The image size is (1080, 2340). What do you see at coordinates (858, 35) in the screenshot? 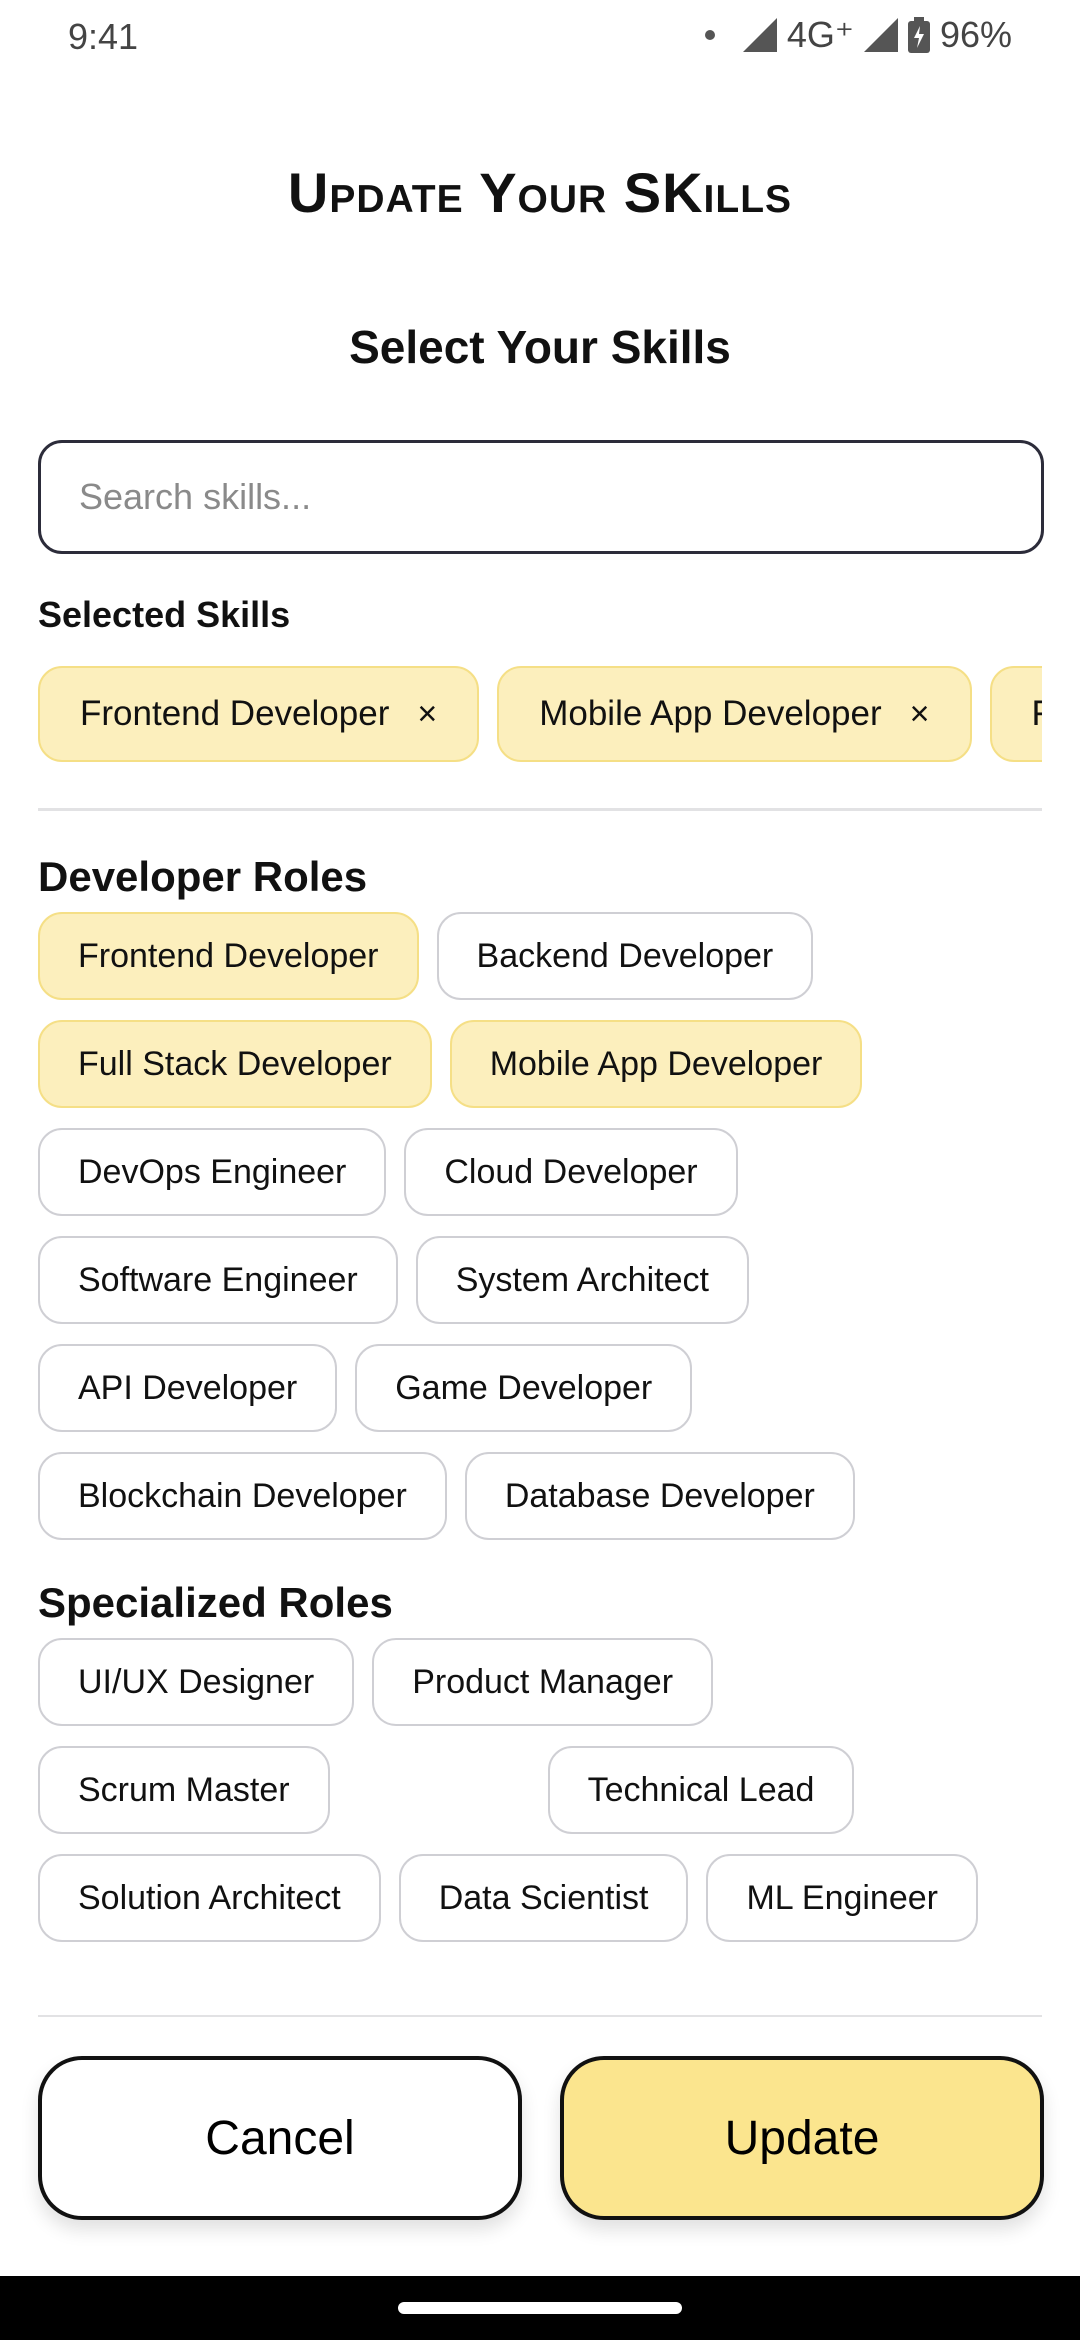
I see `status-icons: 4G⁺ 96%` at bounding box center [858, 35].